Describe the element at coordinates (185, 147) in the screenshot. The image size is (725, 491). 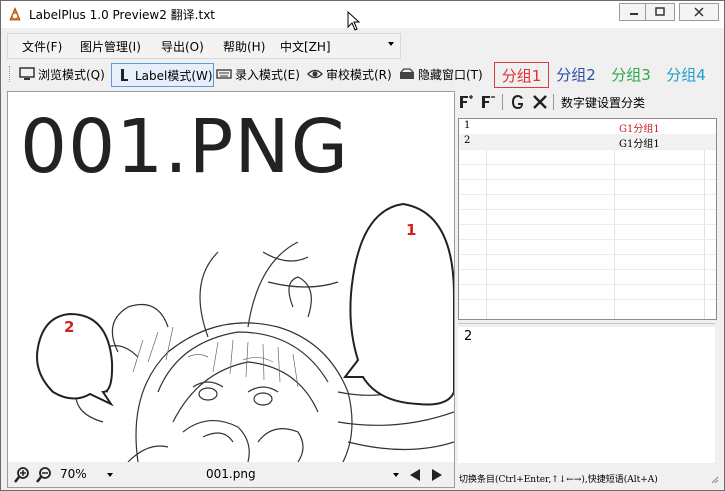
I see `image-title-text: 001.PNG` at that location.